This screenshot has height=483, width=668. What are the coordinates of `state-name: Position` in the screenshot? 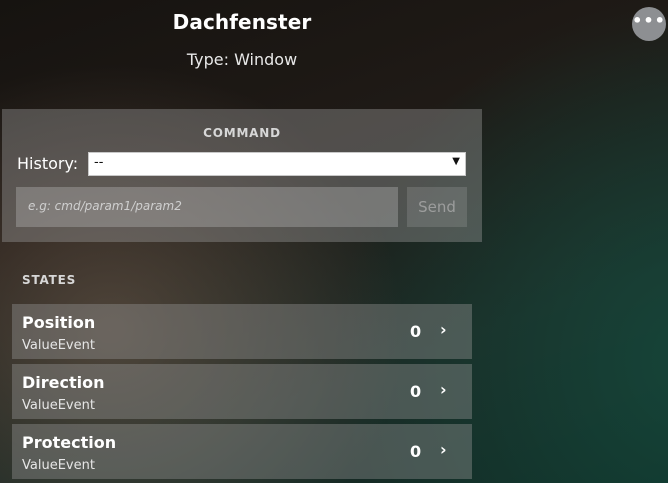 It's located at (59, 322).